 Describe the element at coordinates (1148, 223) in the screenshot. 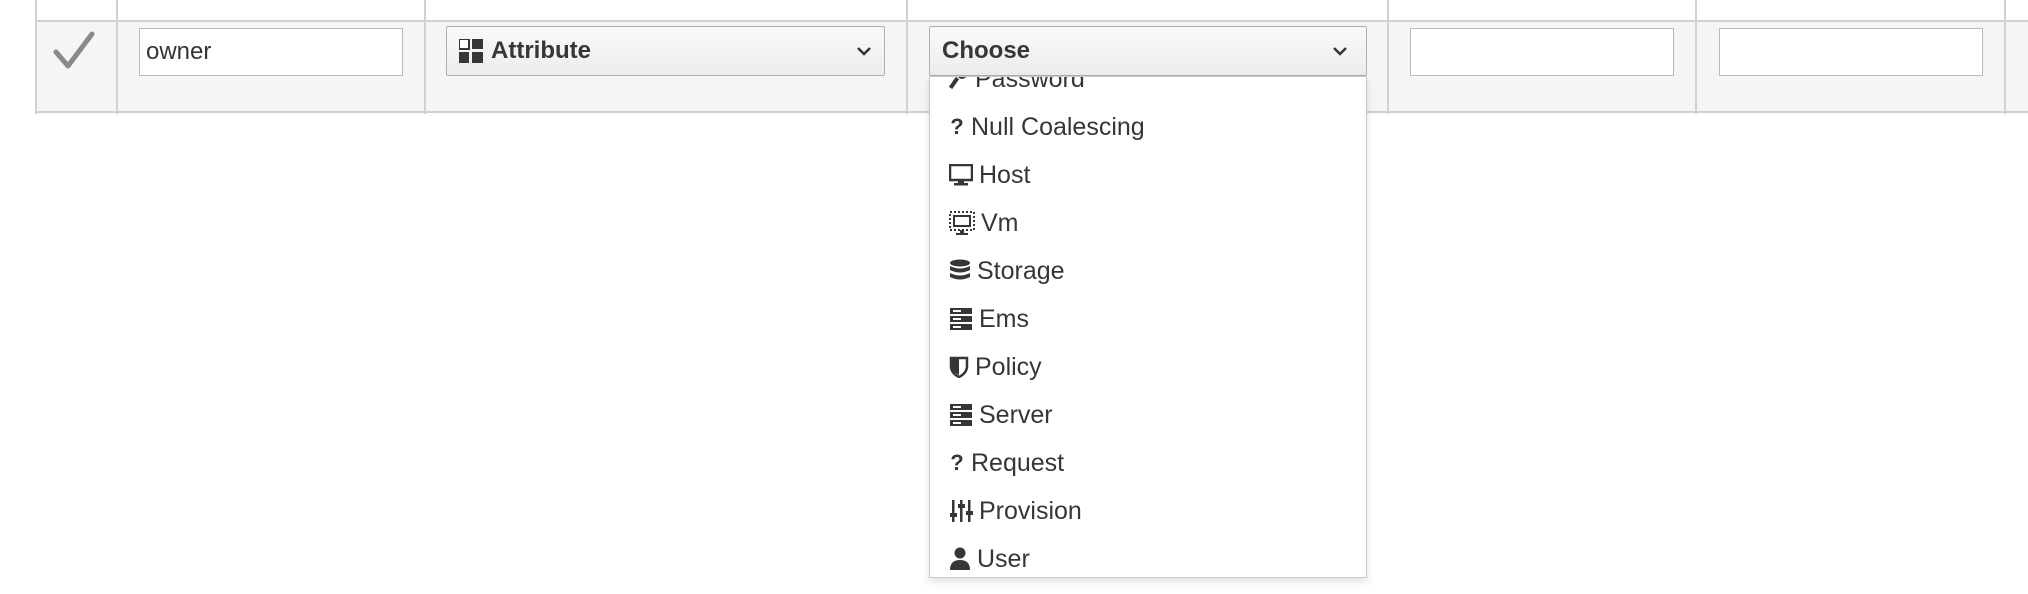

I see `dropdown-item-vm: Vm` at that location.